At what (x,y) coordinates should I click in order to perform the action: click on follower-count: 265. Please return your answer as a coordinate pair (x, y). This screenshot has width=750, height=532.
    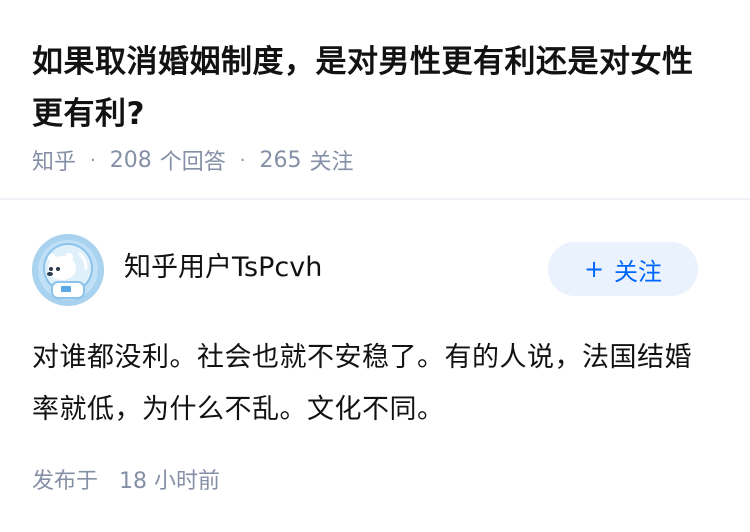
    Looking at the image, I should click on (280, 160).